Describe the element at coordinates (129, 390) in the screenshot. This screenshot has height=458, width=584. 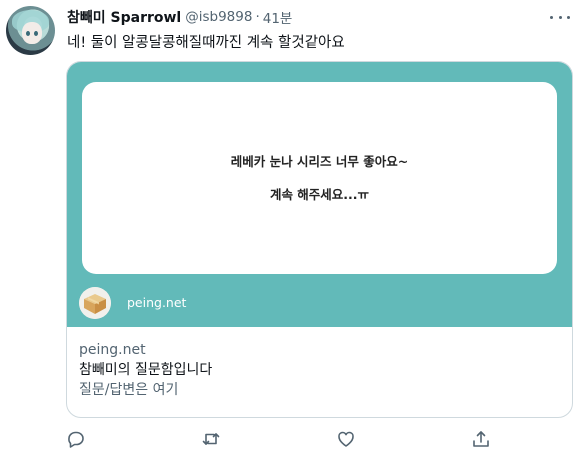
I see `card-description: 질문/답변은 여기` at that location.